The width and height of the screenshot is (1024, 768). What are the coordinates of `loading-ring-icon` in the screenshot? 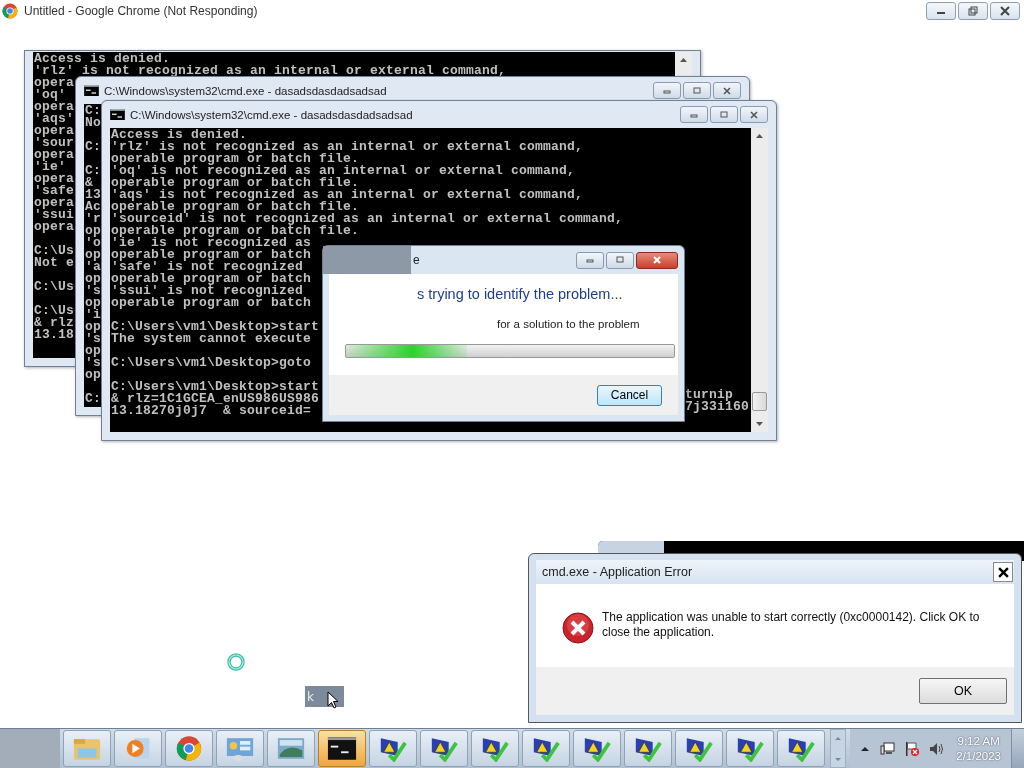 It's located at (236, 662).